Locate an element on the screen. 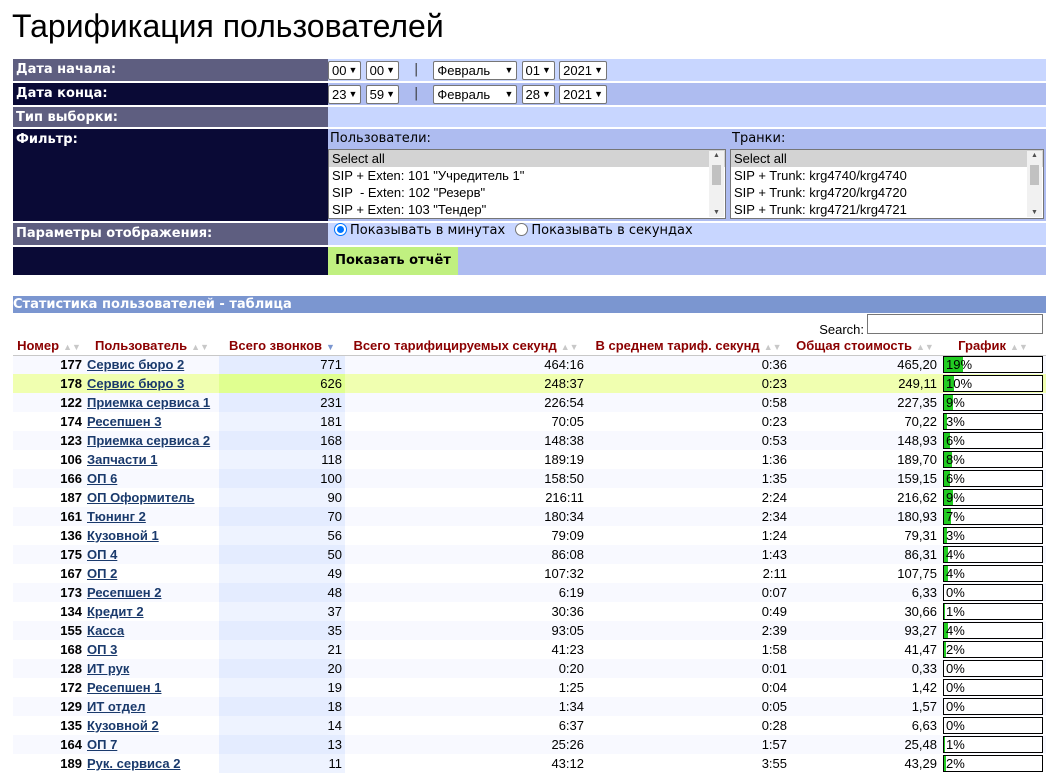 This screenshot has height=782, width=1051. end-hour-select: 23 ▼ is located at coordinates (345, 94).